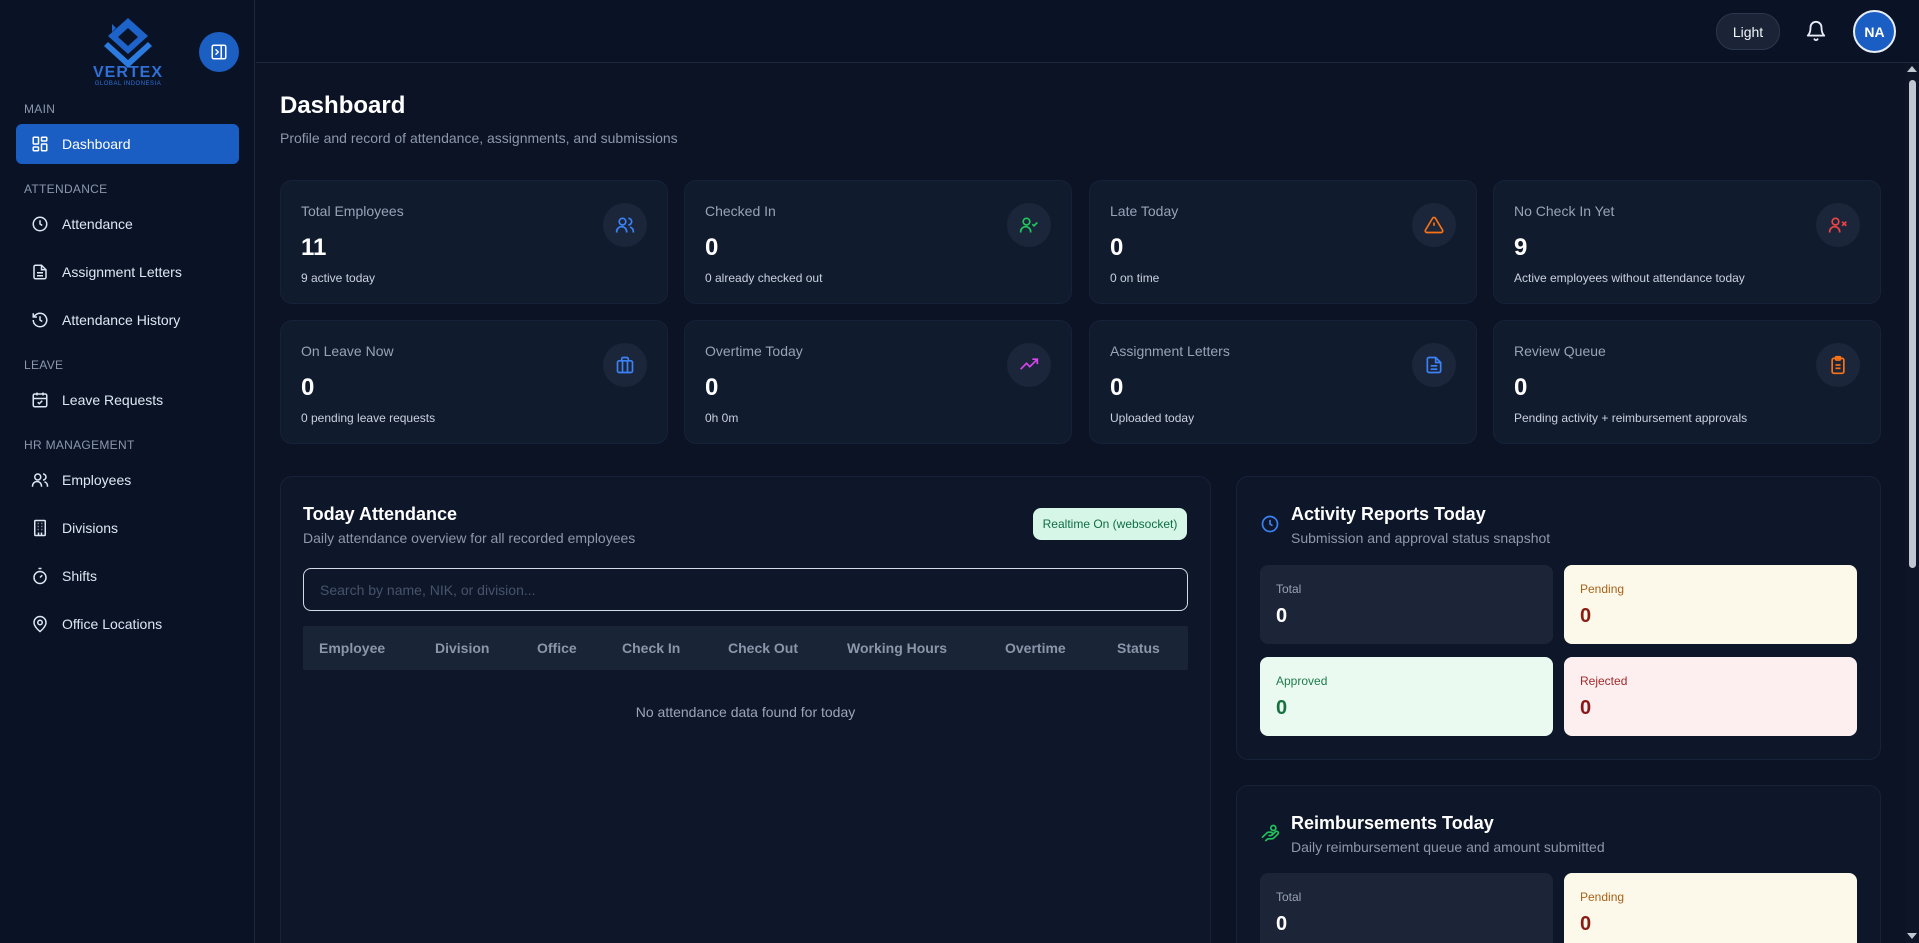 The height and width of the screenshot is (943, 1919). I want to click on stat-card-on-leave: On Leave Now 0 0 pending leave requests, so click(474, 382).